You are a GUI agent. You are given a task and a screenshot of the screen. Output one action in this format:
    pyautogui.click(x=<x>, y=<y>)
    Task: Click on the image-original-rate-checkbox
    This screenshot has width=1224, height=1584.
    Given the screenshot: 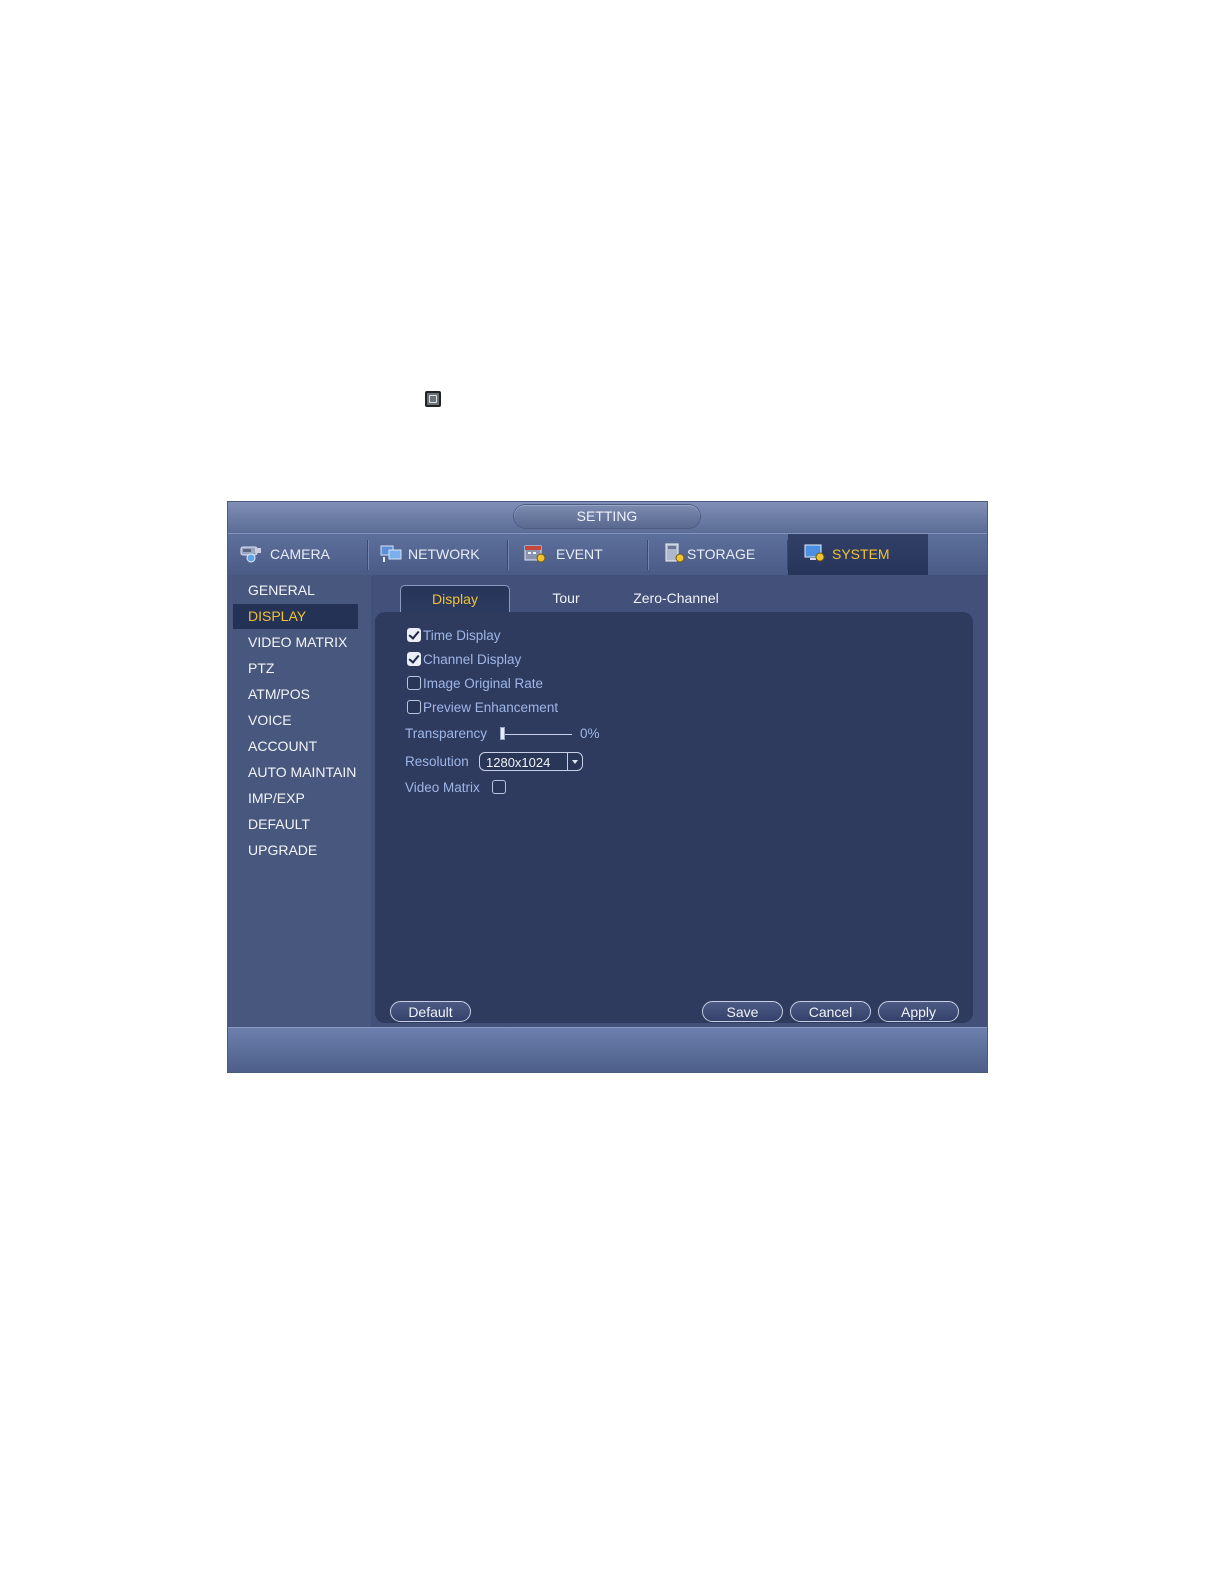 What is the action you would take?
    pyautogui.click(x=414, y=683)
    